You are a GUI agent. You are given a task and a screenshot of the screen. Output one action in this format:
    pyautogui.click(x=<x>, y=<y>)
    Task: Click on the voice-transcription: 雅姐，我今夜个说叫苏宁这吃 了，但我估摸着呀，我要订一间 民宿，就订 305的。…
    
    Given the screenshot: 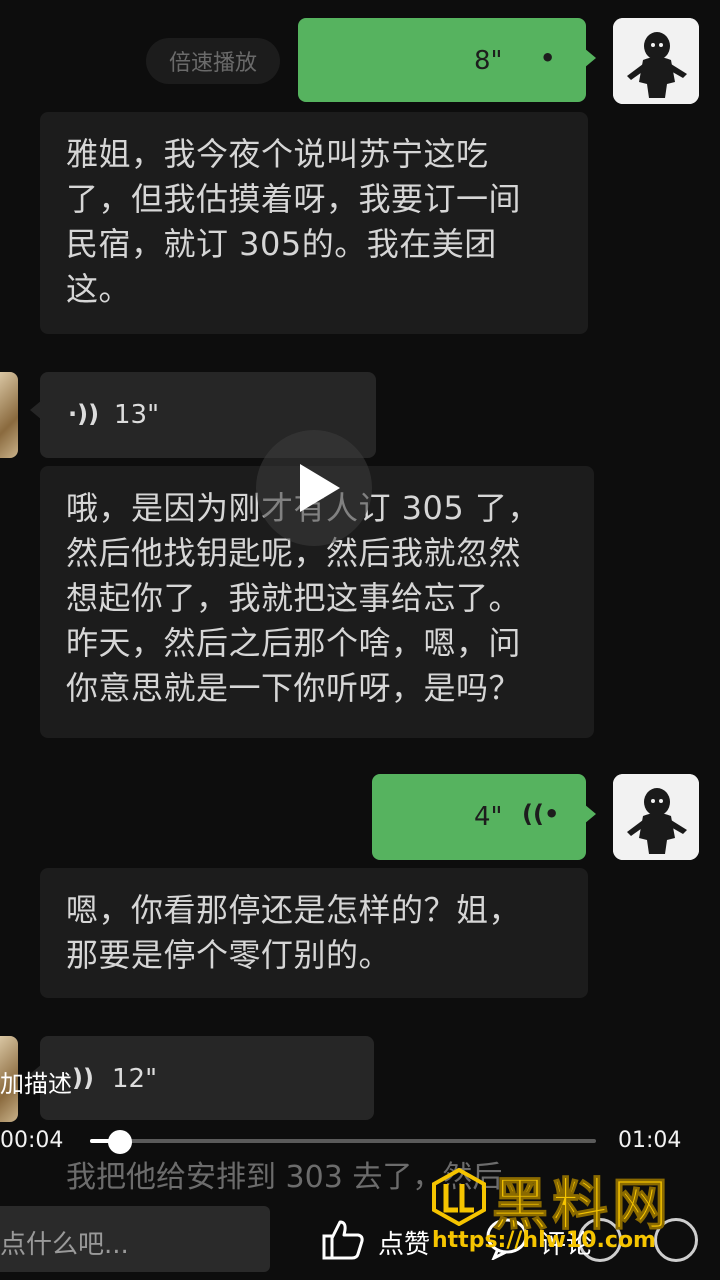 What is the action you would take?
    pyautogui.click(x=314, y=223)
    